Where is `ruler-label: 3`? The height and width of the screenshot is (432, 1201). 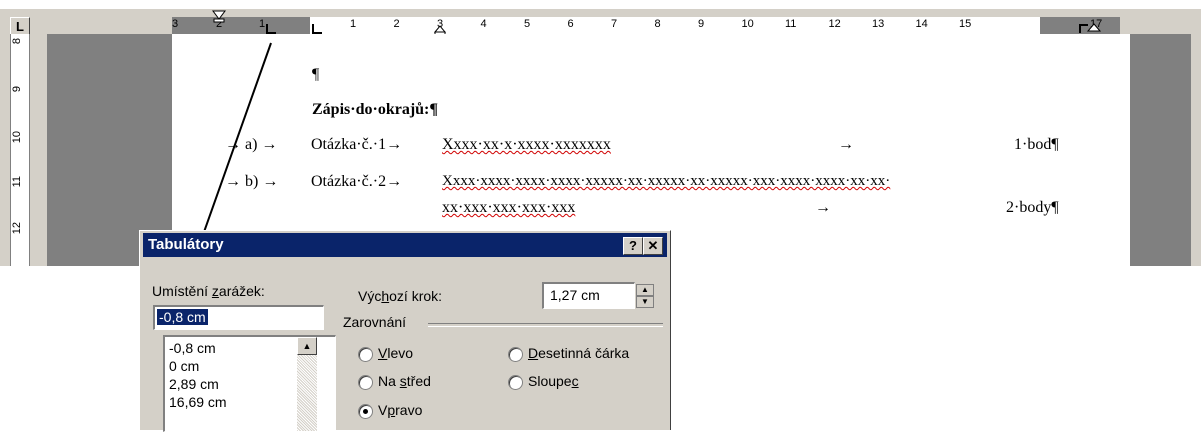 ruler-label: 3 is located at coordinates (175, 24).